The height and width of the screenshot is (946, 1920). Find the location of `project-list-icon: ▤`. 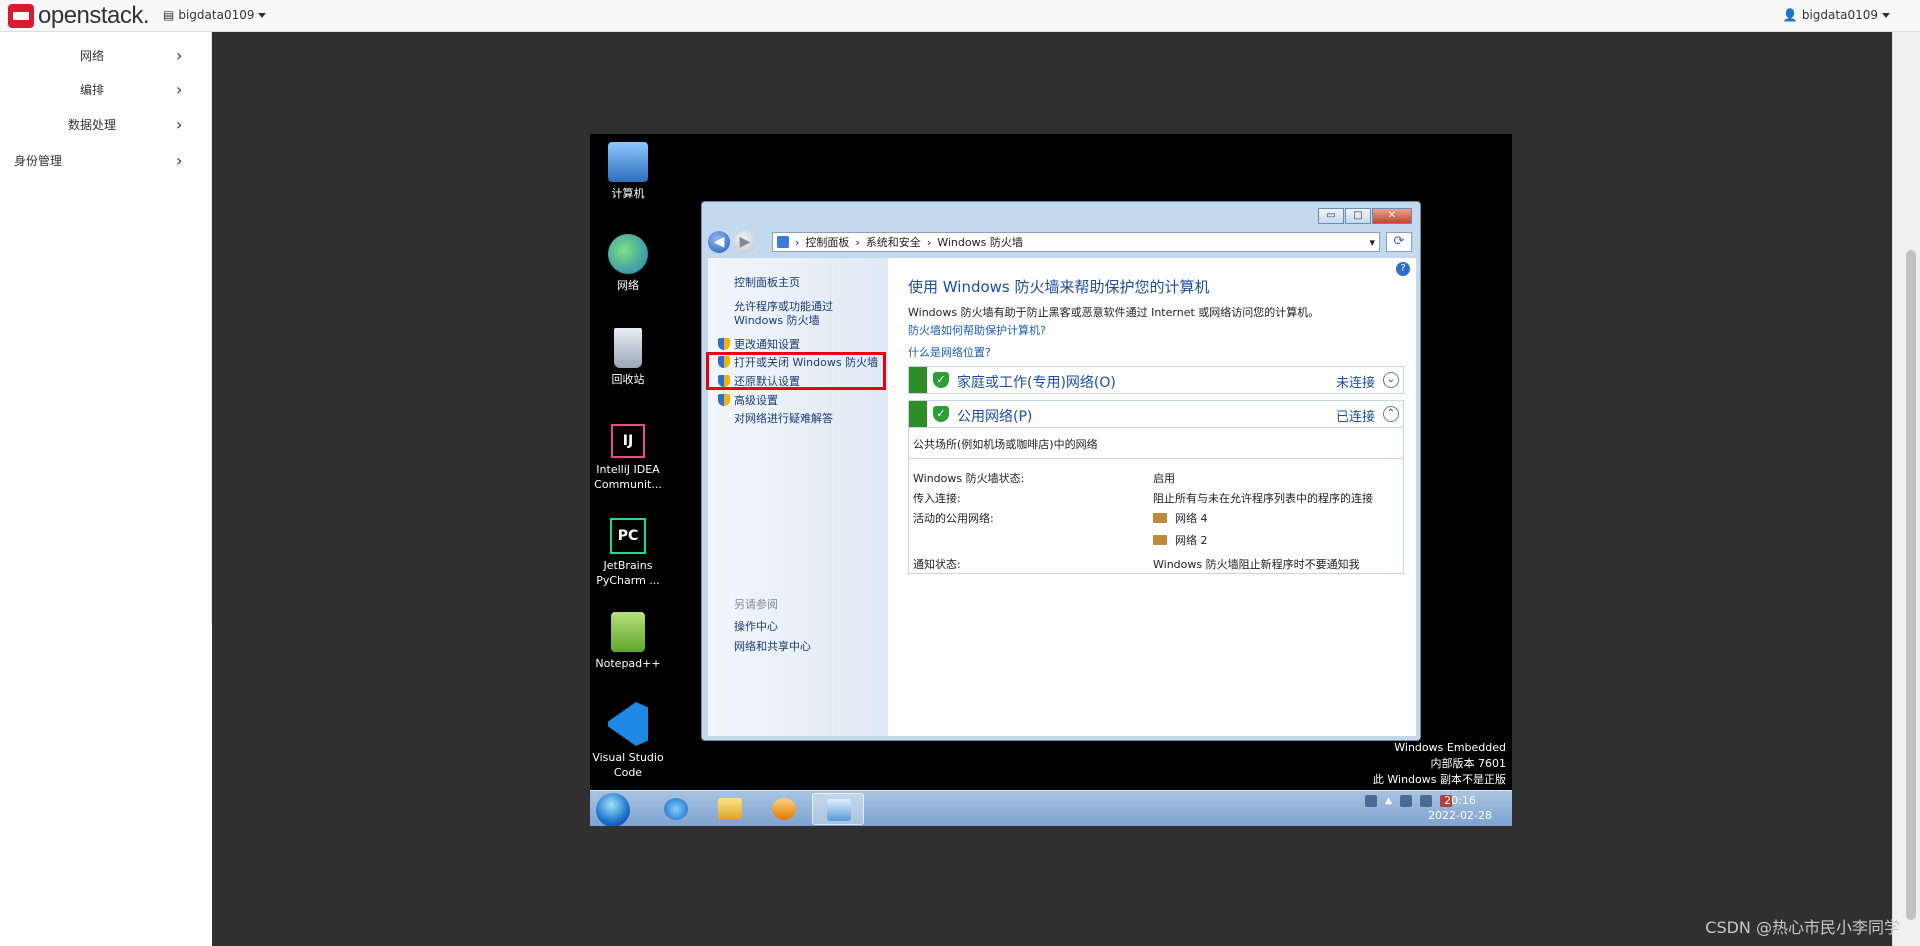

project-list-icon: ▤ is located at coordinates (169, 15).